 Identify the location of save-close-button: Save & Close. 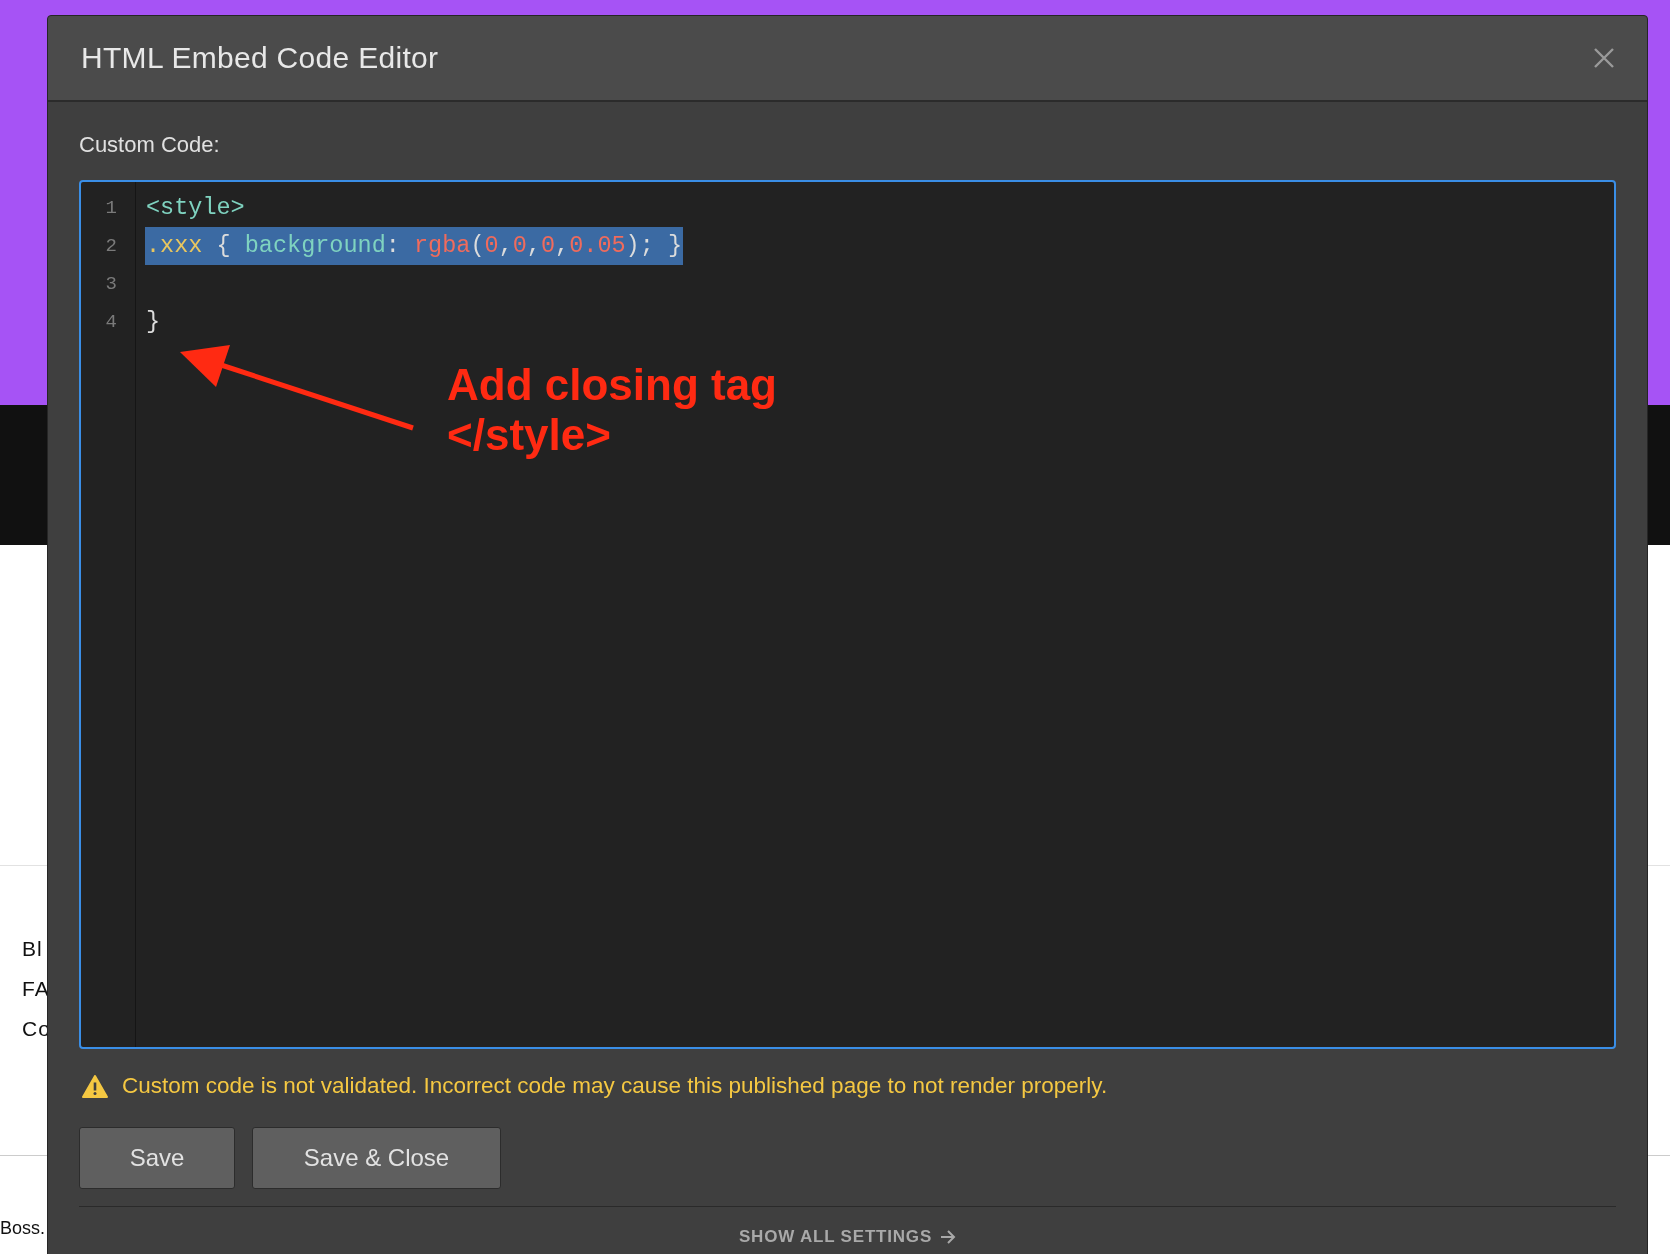
(376, 1158).